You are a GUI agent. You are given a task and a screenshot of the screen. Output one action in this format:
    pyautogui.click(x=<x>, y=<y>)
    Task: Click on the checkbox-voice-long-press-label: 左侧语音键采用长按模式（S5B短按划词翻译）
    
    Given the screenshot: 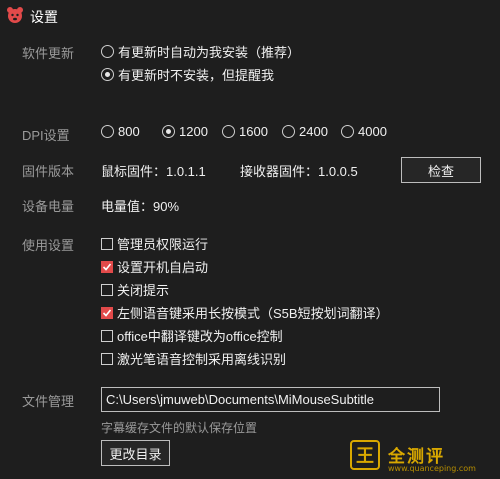 What is the action you would take?
    pyautogui.click(x=253, y=313)
    